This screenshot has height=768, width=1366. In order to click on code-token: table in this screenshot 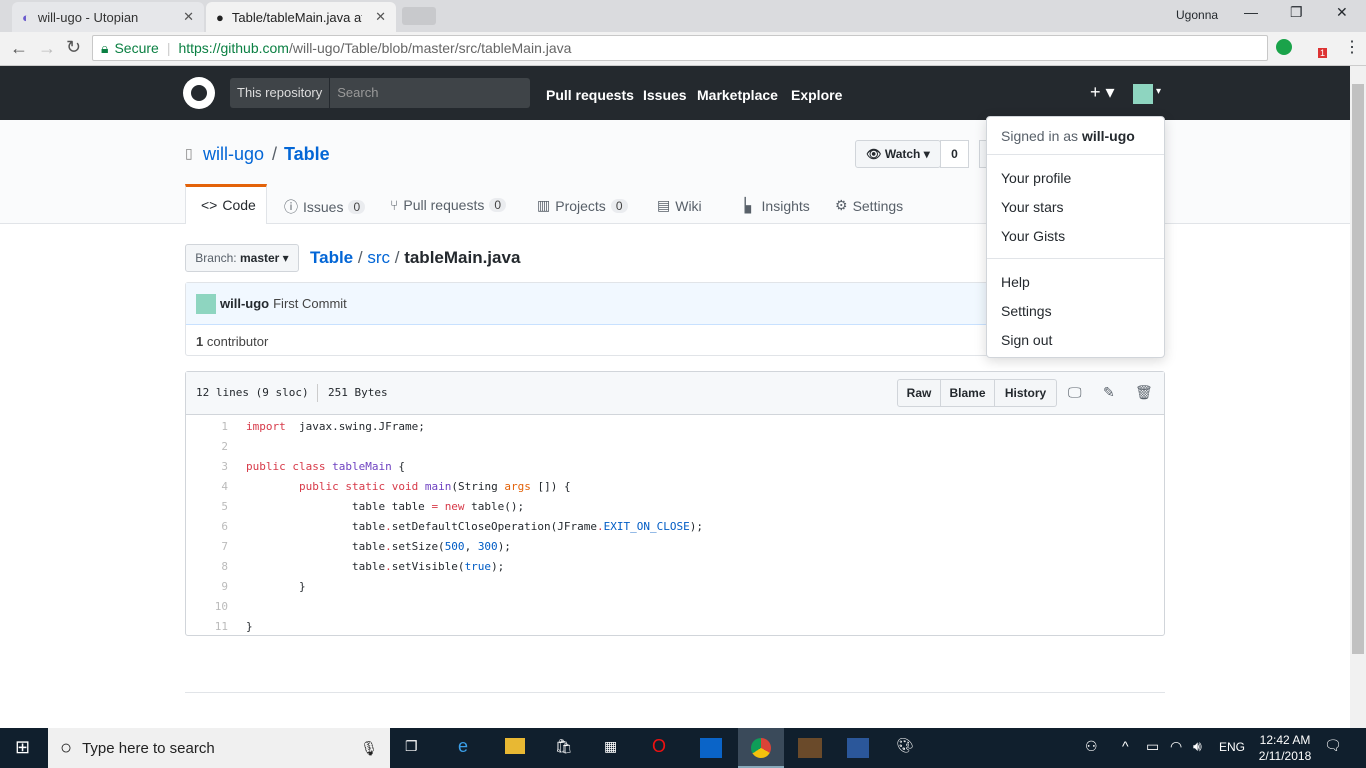, I will do `click(316, 566)`.